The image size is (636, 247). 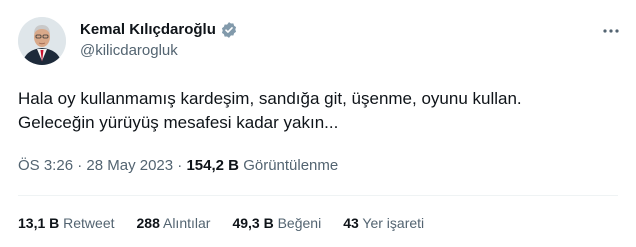 What do you see at coordinates (213, 165) in the screenshot?
I see `views-count: 154,2 B` at bounding box center [213, 165].